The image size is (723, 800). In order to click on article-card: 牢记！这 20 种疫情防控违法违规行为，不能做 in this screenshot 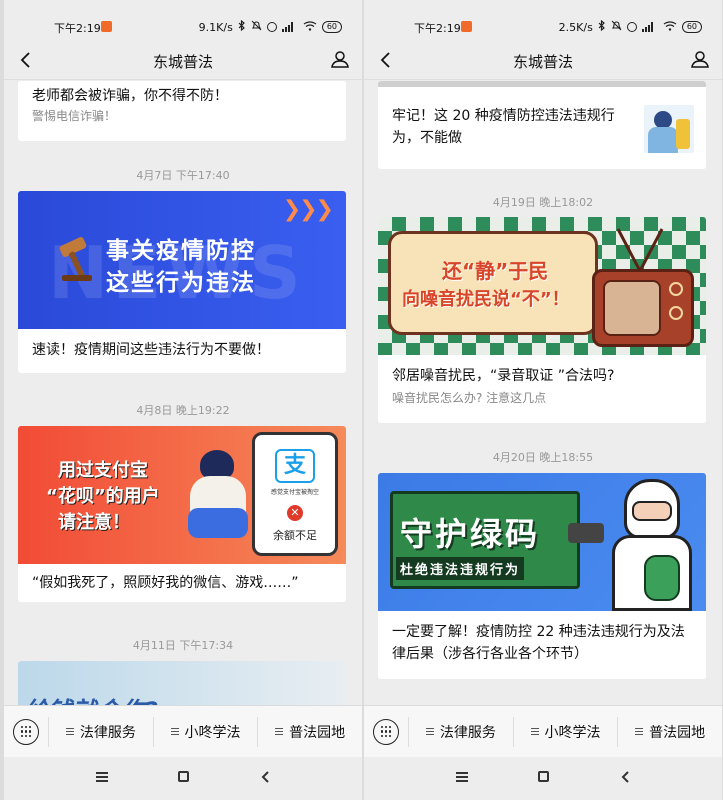, I will do `click(542, 125)`.